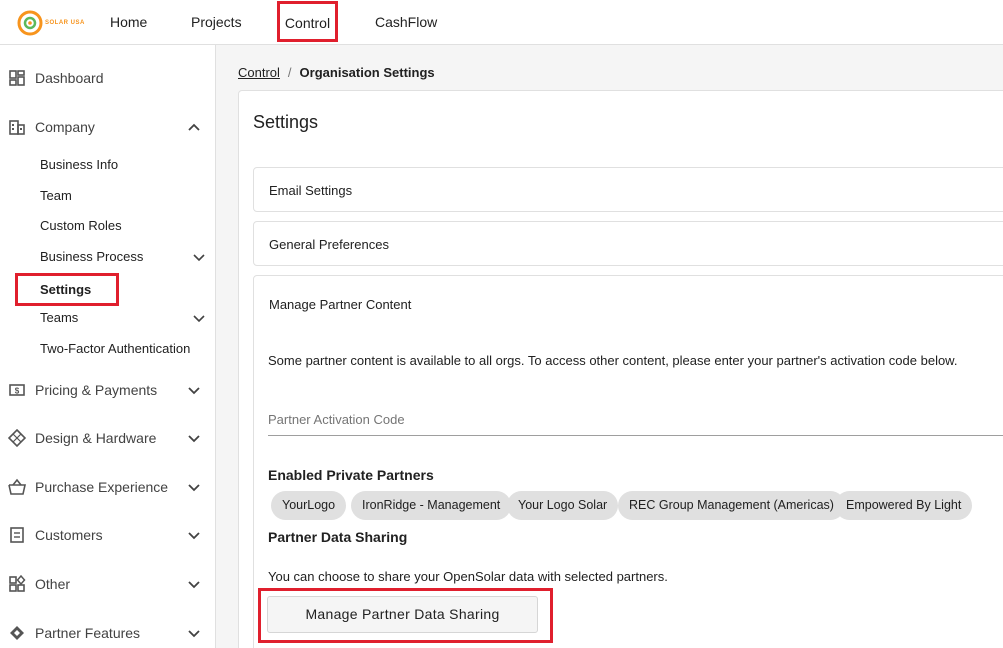 The width and height of the screenshot is (1003, 648). Describe the element at coordinates (17, 78) in the screenshot. I see `dashboard-icon` at that location.